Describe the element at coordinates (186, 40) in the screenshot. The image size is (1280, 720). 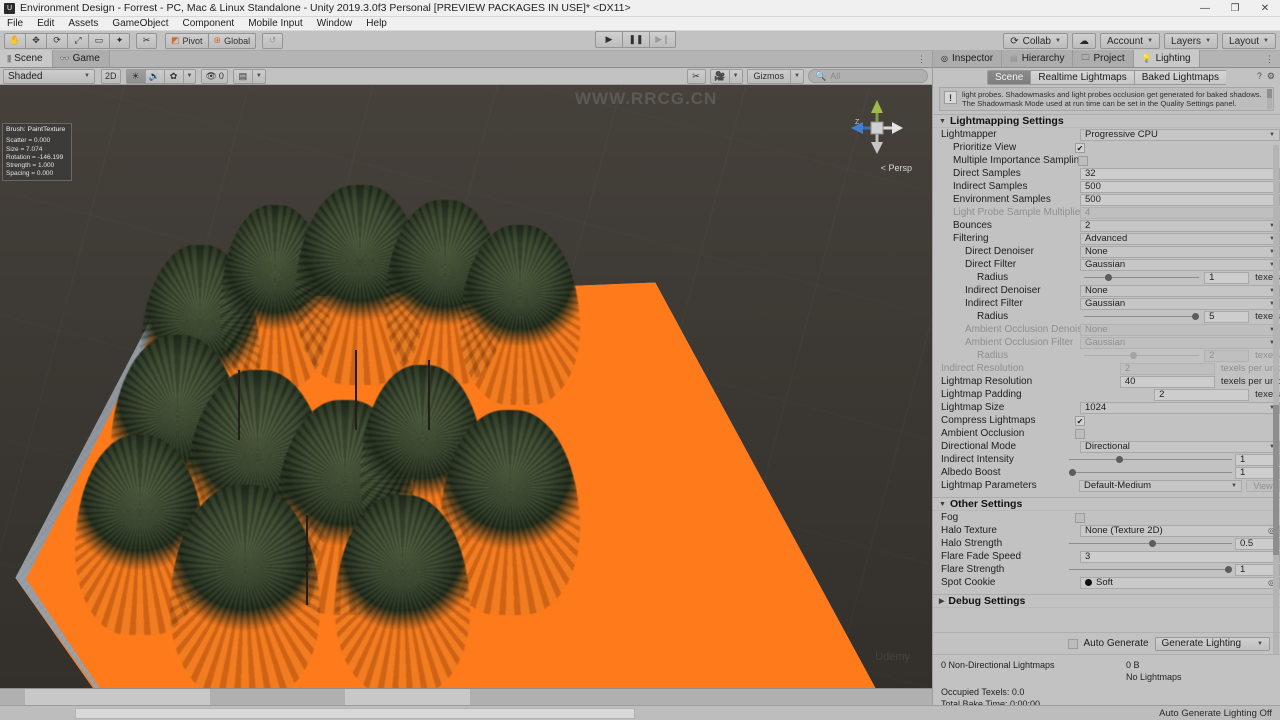
I see `pivot-toggle-button: ◩ Pivot` at that location.